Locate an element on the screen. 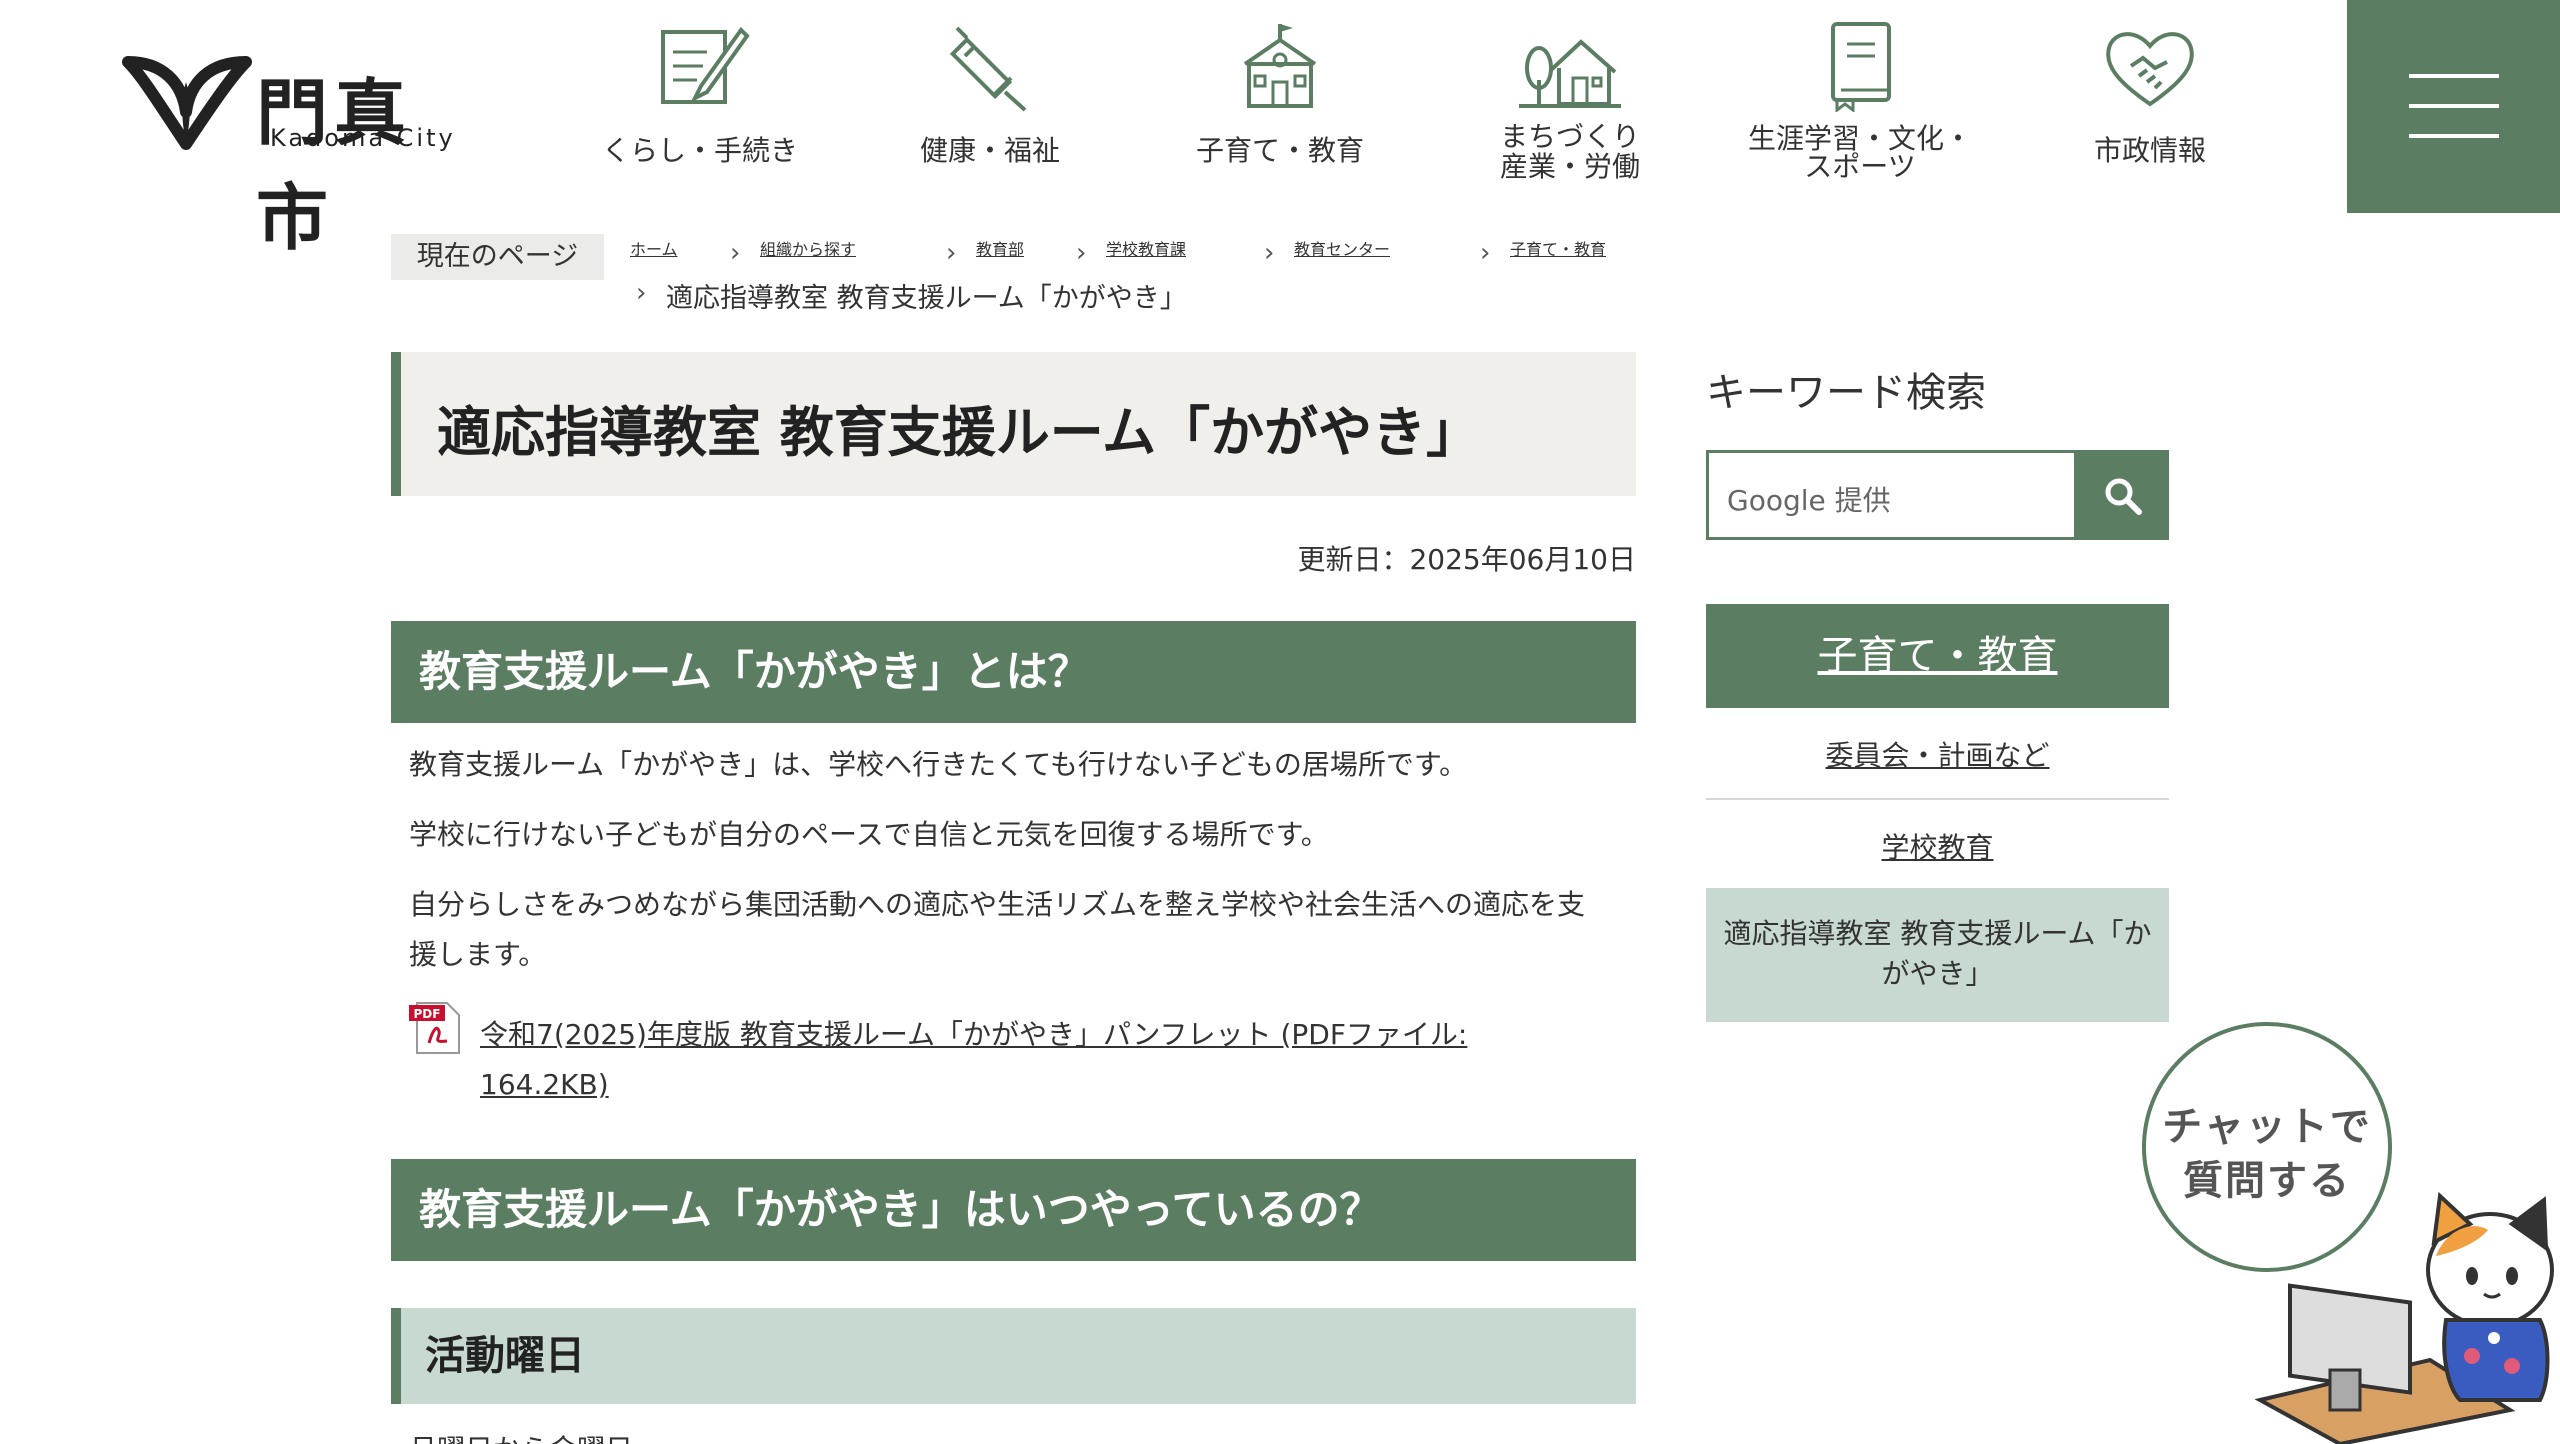  breadcrumb-item: 教育センター is located at coordinates (1342, 248).